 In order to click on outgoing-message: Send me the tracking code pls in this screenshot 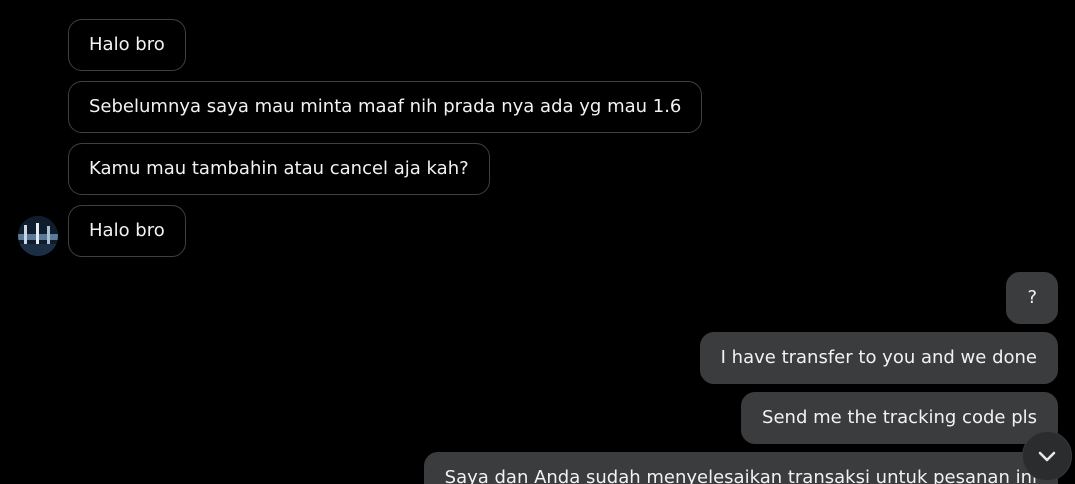, I will do `click(899, 418)`.